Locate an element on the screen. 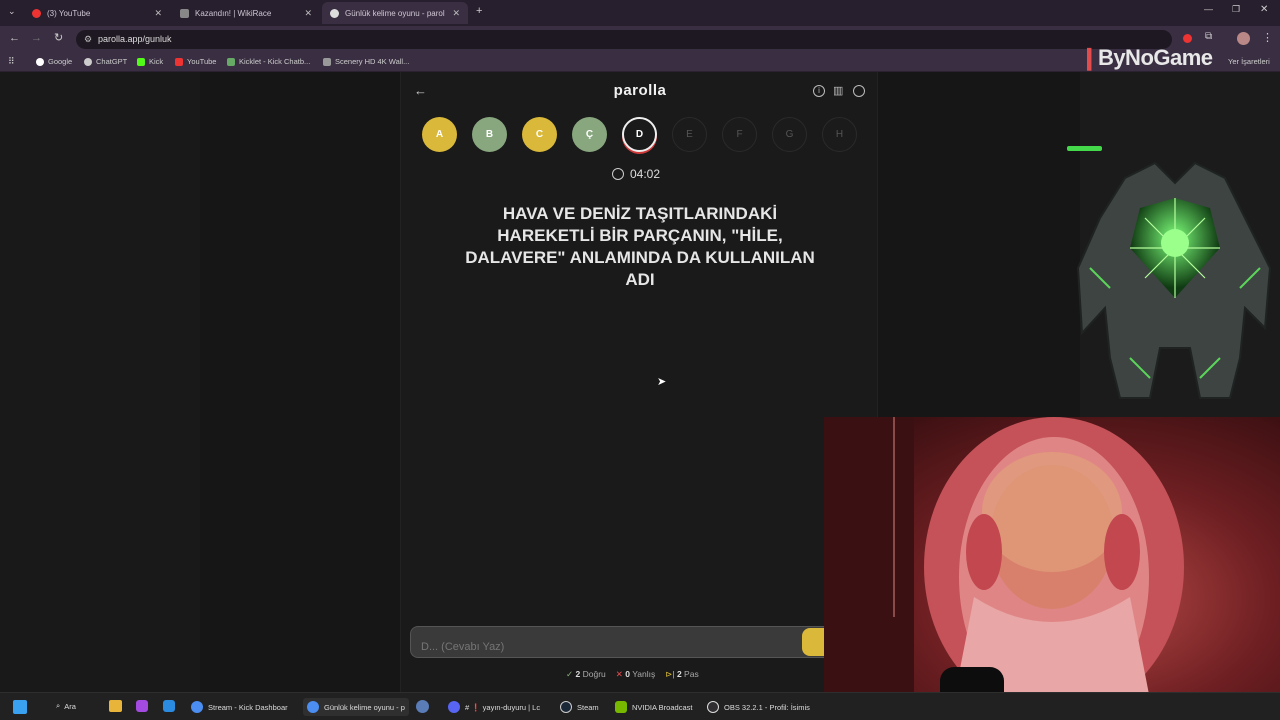  bynogame-logo: ❙ByNoGame is located at coordinates (1146, 58).